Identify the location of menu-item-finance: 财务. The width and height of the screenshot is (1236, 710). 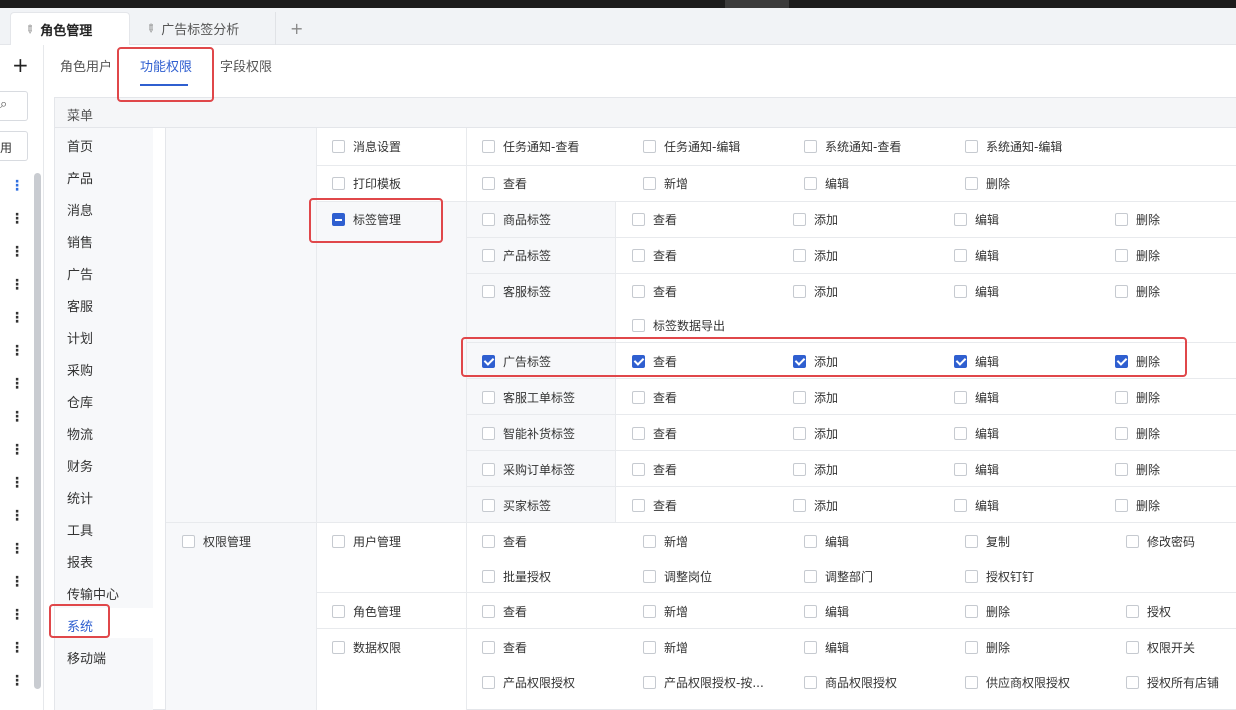
(80, 465).